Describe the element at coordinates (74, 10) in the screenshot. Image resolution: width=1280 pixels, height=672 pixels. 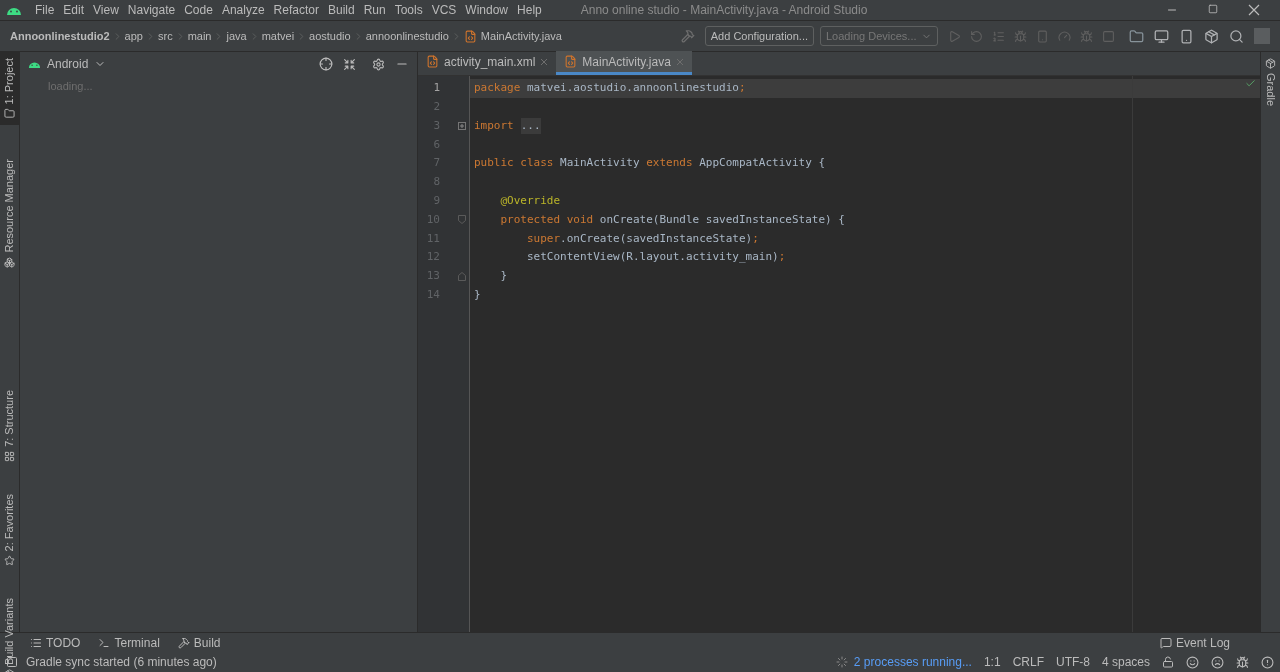
I see `menu-item: Edit` at that location.